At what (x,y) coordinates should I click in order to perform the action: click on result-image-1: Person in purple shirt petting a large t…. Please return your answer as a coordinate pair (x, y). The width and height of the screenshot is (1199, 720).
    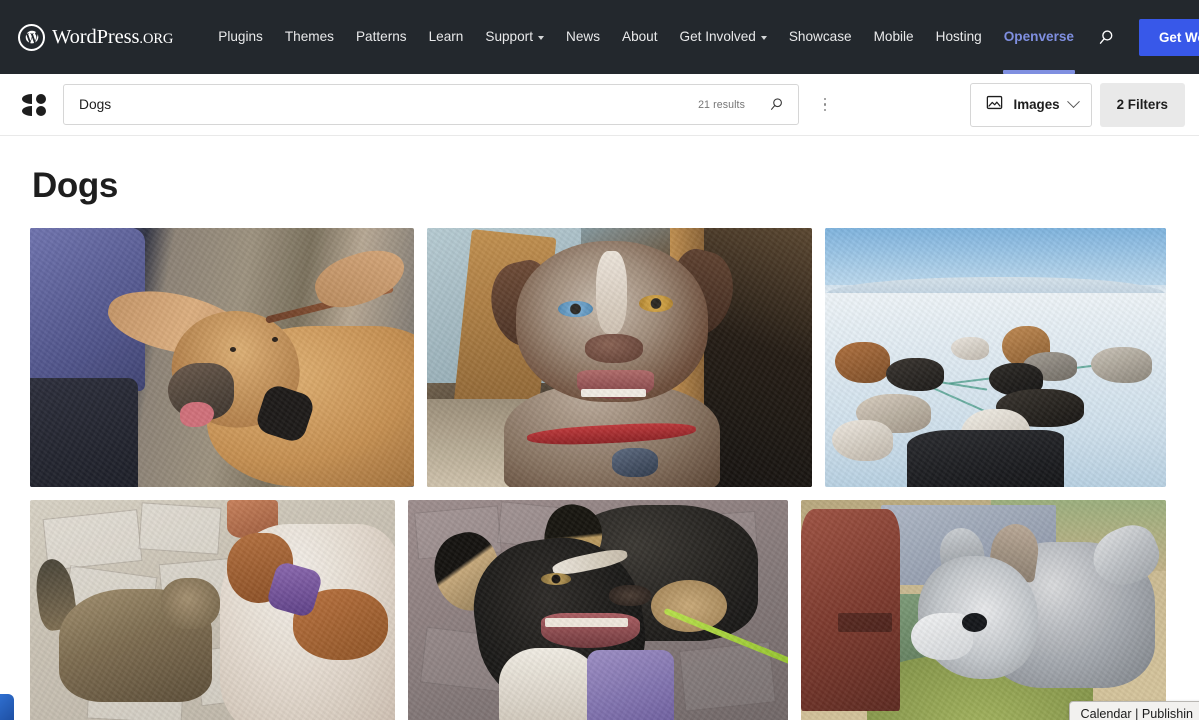
    Looking at the image, I should click on (222, 357).